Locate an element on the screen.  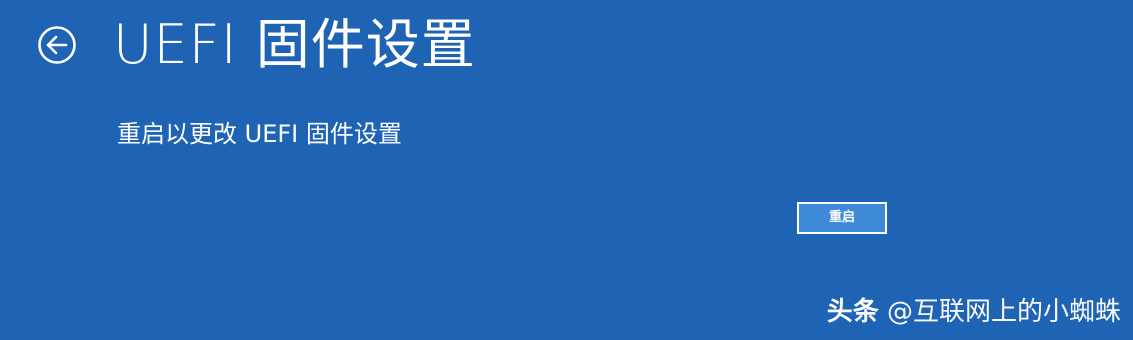
back-button is located at coordinates (57, 45).